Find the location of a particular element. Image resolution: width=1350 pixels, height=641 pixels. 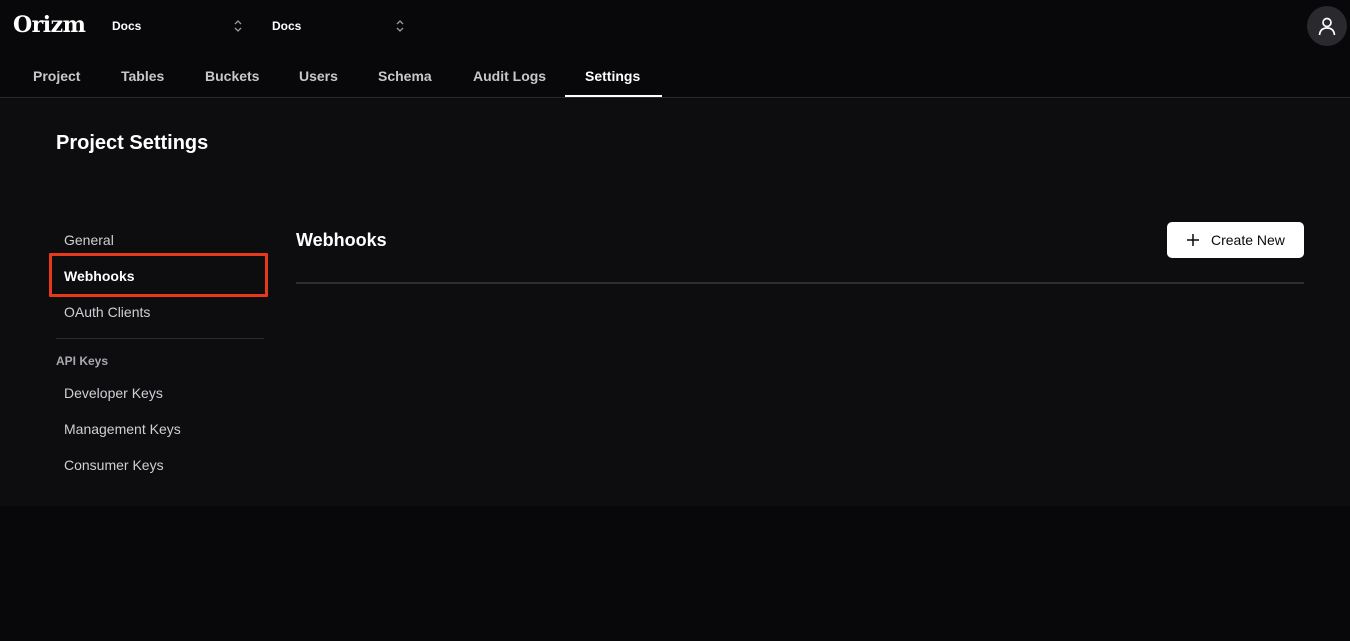

tab-tables: Tables is located at coordinates (142, 75).